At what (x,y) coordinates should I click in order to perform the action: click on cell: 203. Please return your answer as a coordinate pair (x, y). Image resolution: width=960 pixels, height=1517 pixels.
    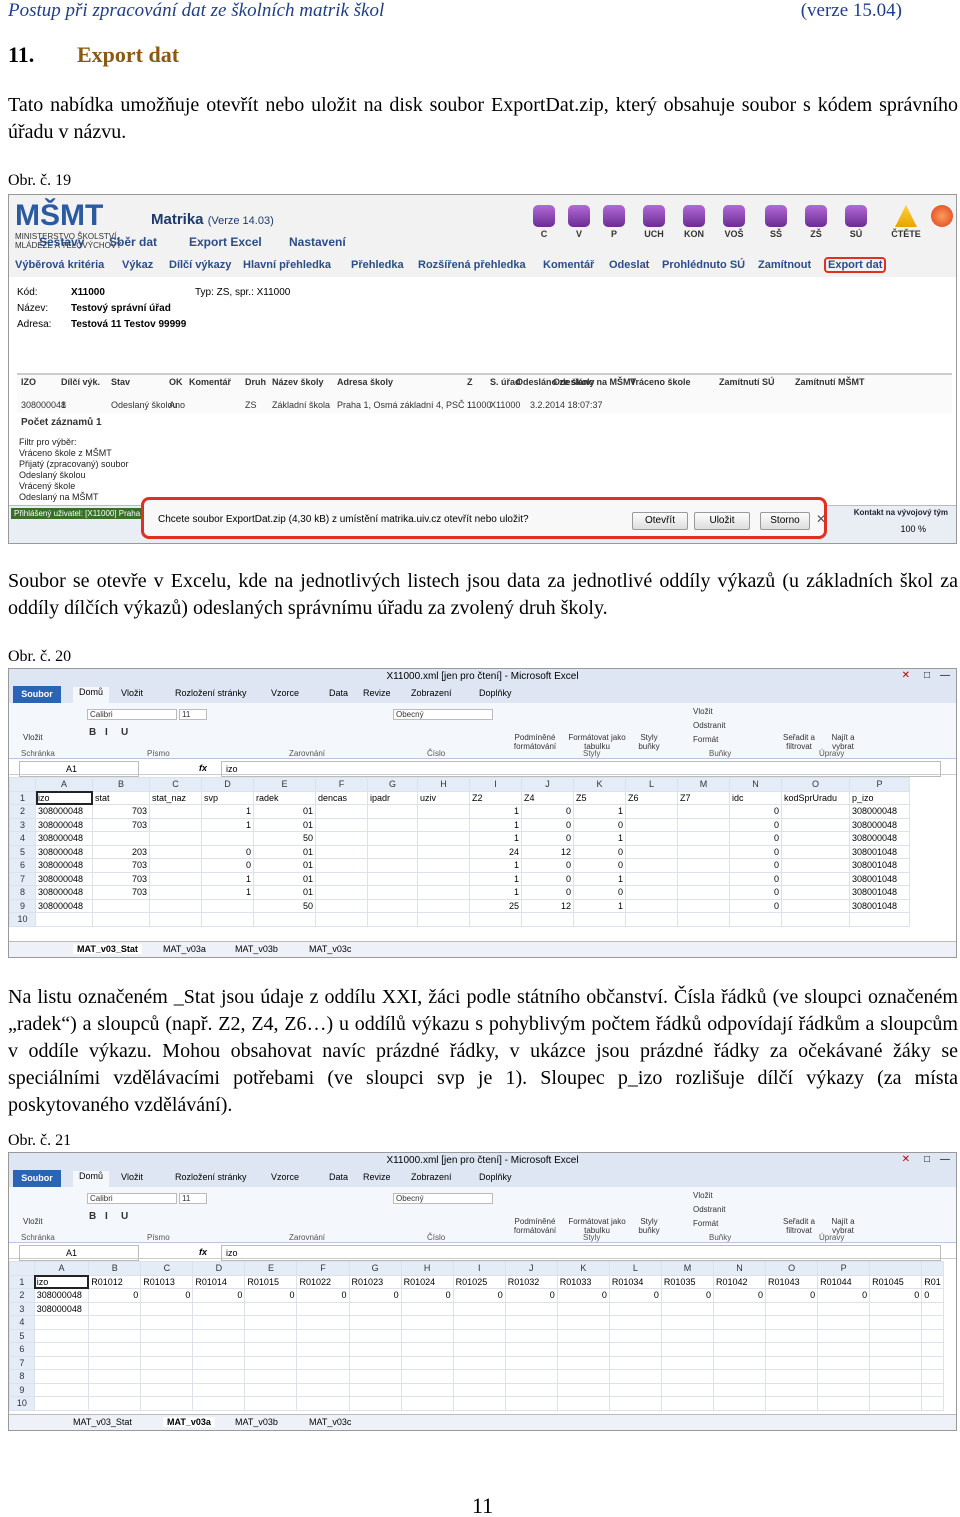
    Looking at the image, I should click on (121, 851).